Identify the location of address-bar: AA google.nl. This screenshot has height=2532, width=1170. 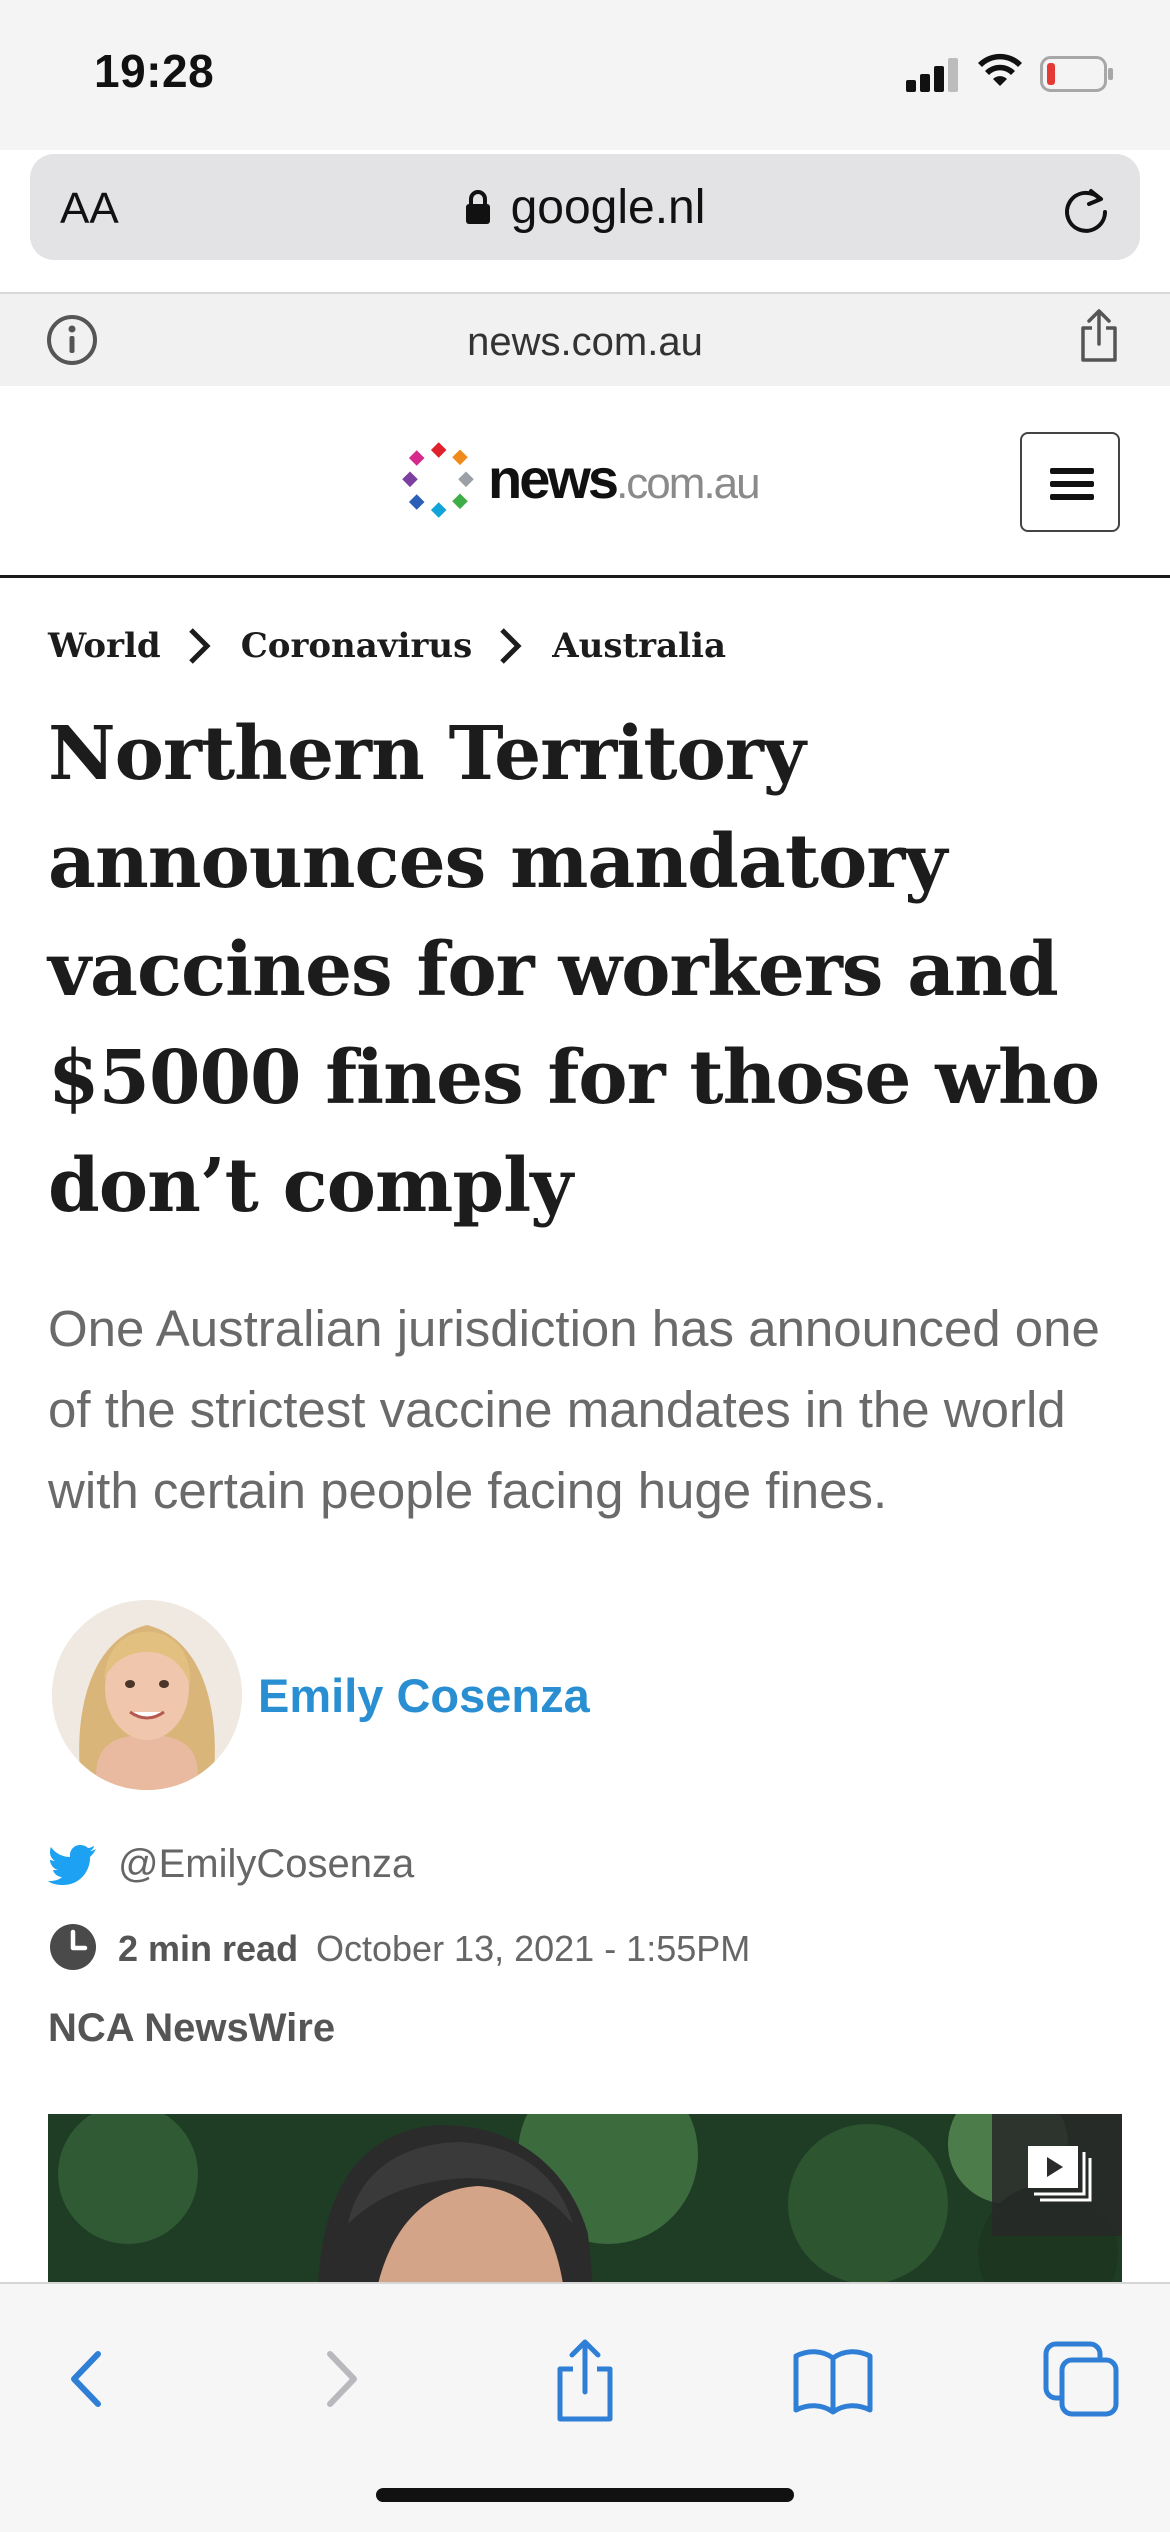
(585, 207).